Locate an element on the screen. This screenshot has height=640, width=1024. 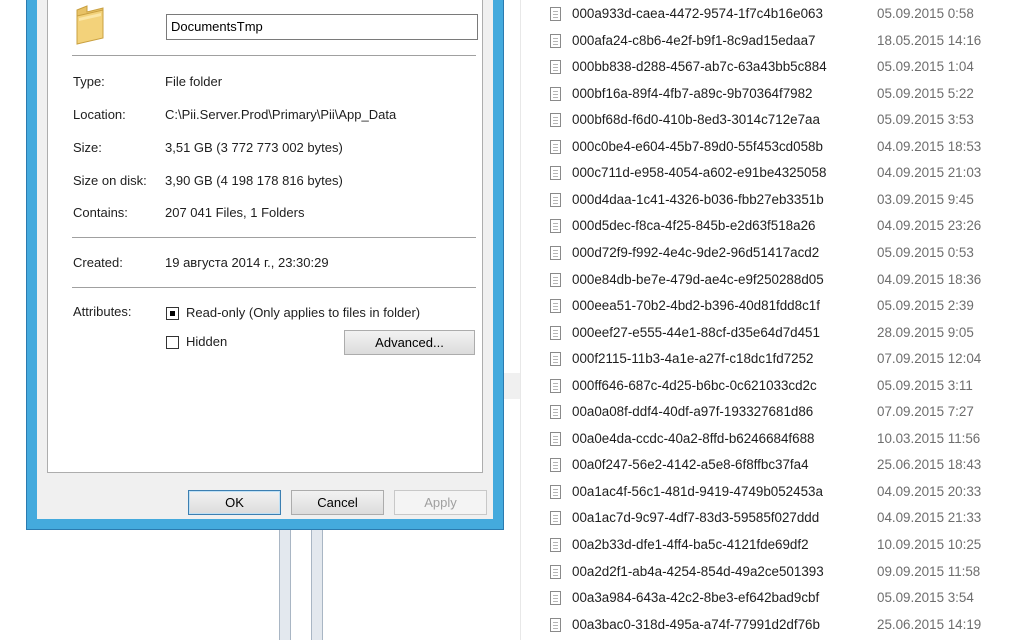
file-date-modified: 04.09.2015 18:53 is located at coordinates (929, 146).